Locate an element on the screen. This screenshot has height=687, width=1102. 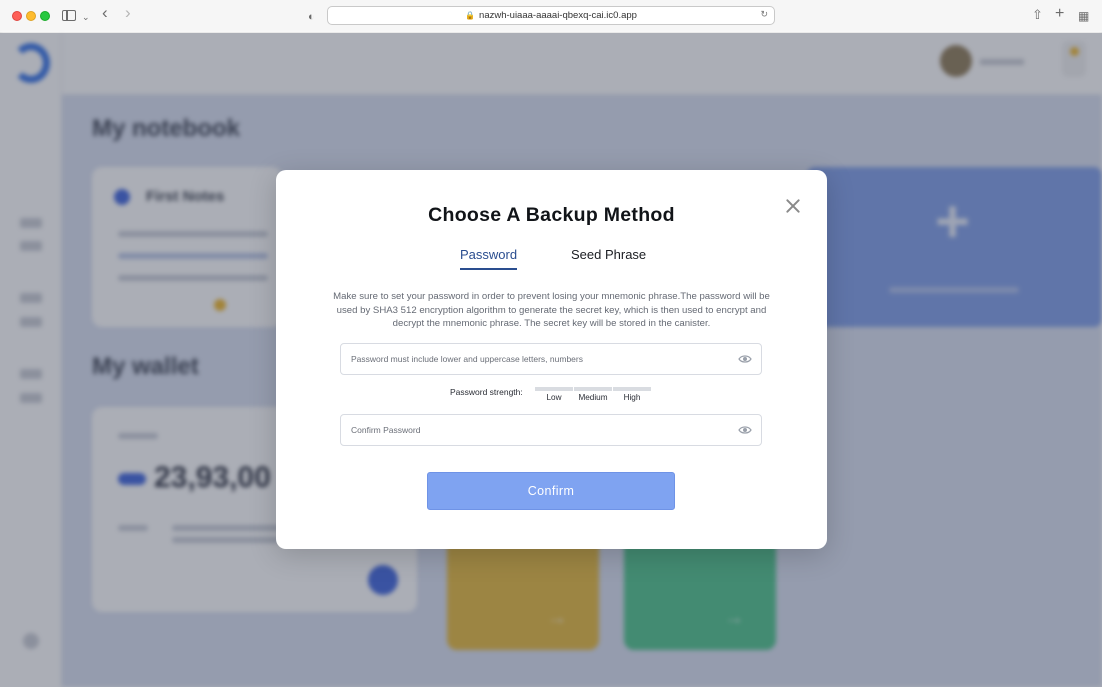
strength-label: Password strength: is located at coordinates (486, 392).